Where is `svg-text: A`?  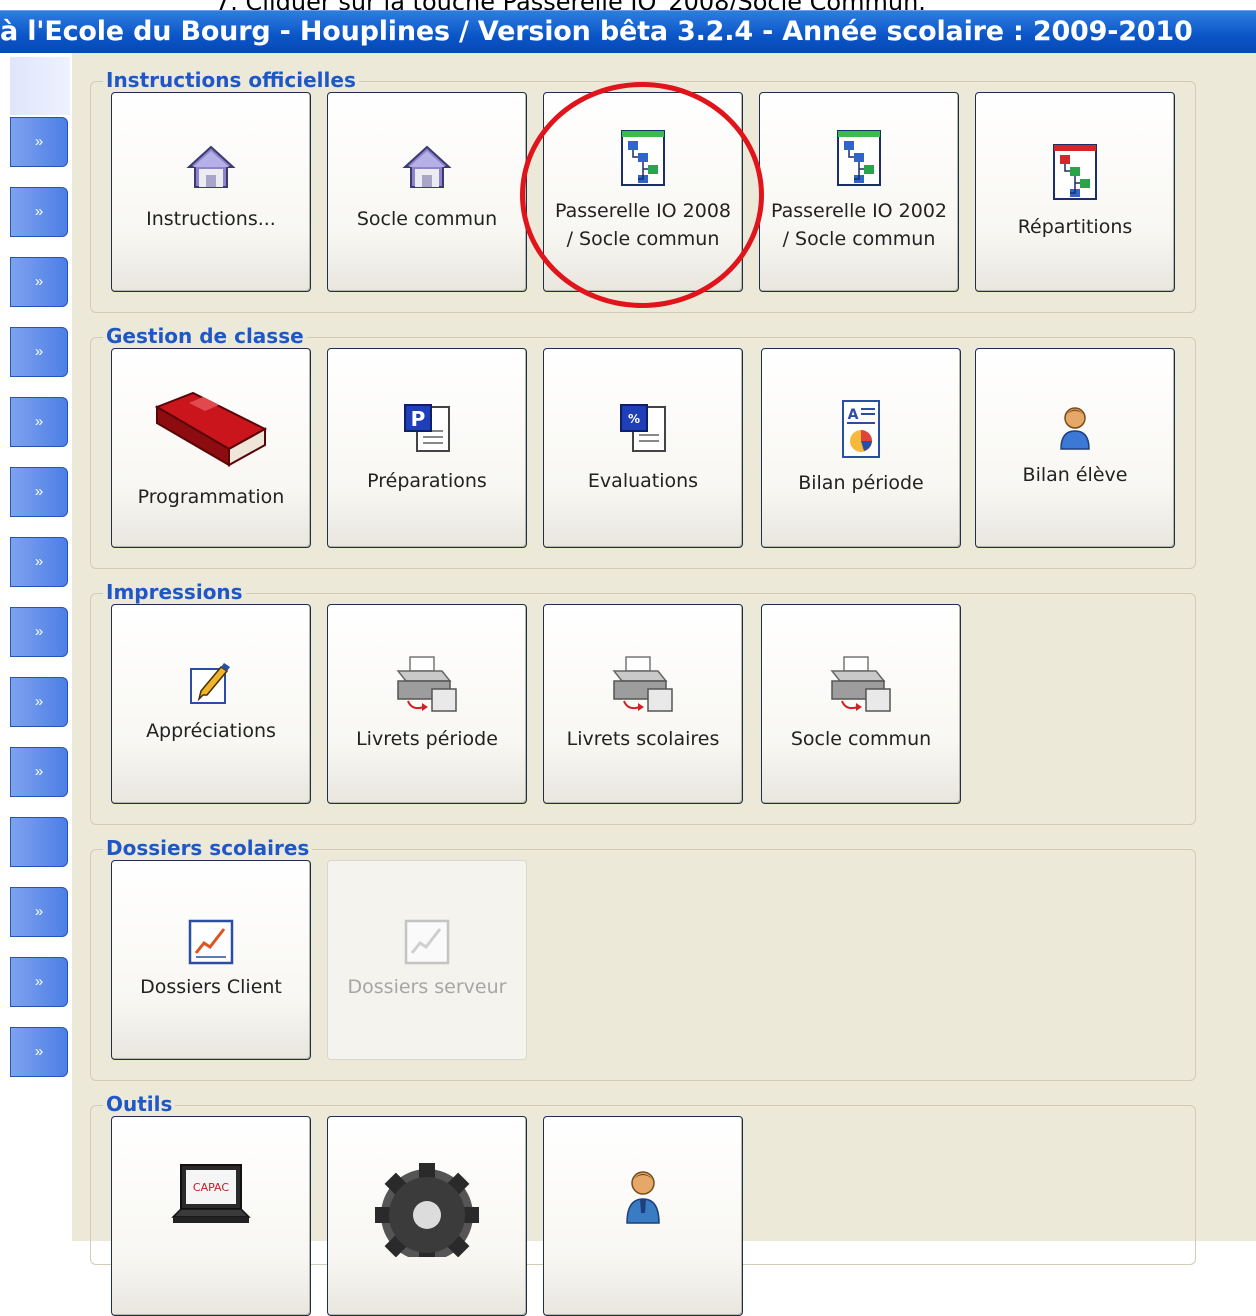 svg-text: A is located at coordinates (853, 415).